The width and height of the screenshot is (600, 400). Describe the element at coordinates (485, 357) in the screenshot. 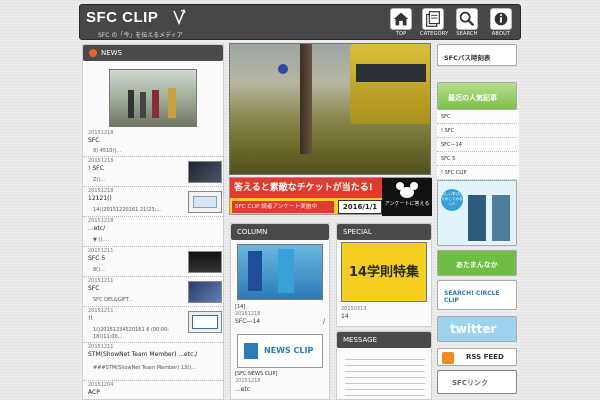

I see `rss-label: RSS FEED` at that location.